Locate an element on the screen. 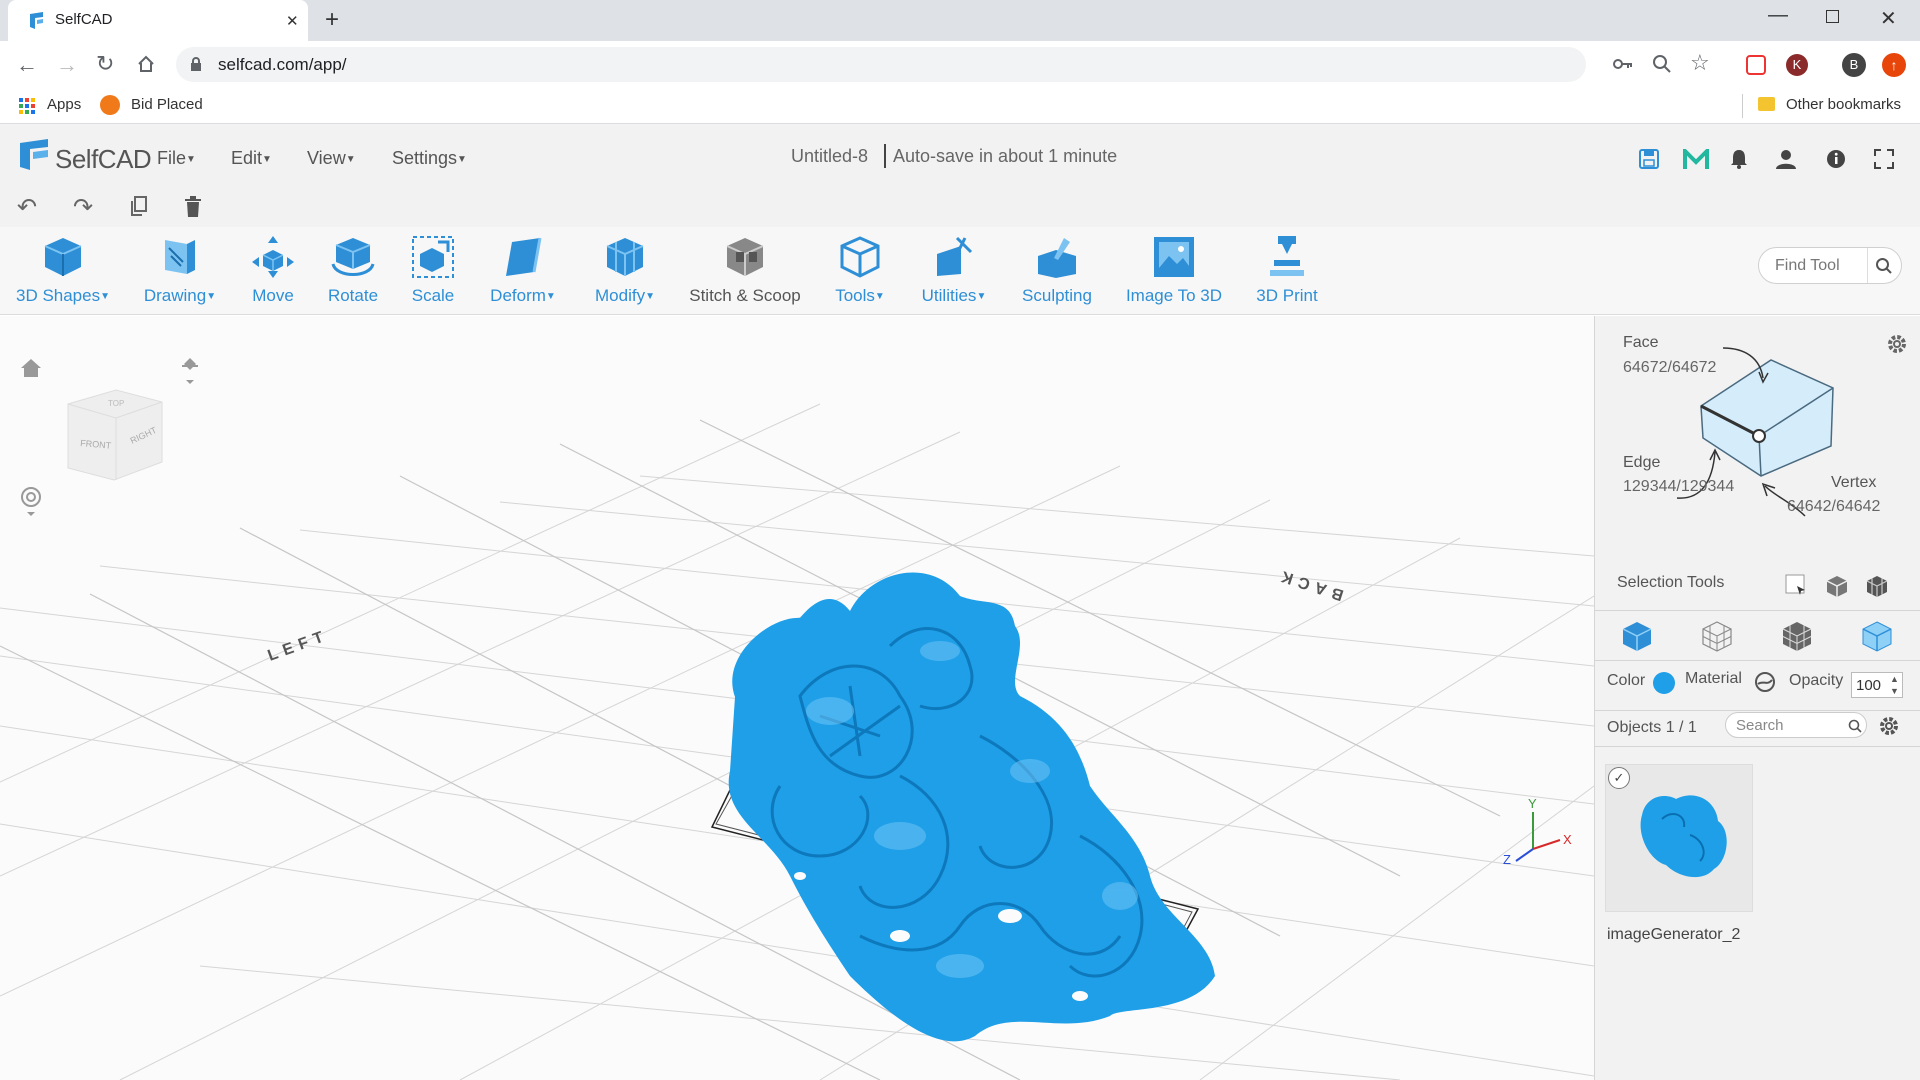 The height and width of the screenshot is (1080, 1920). user-account-icon is located at coordinates (1786, 159).